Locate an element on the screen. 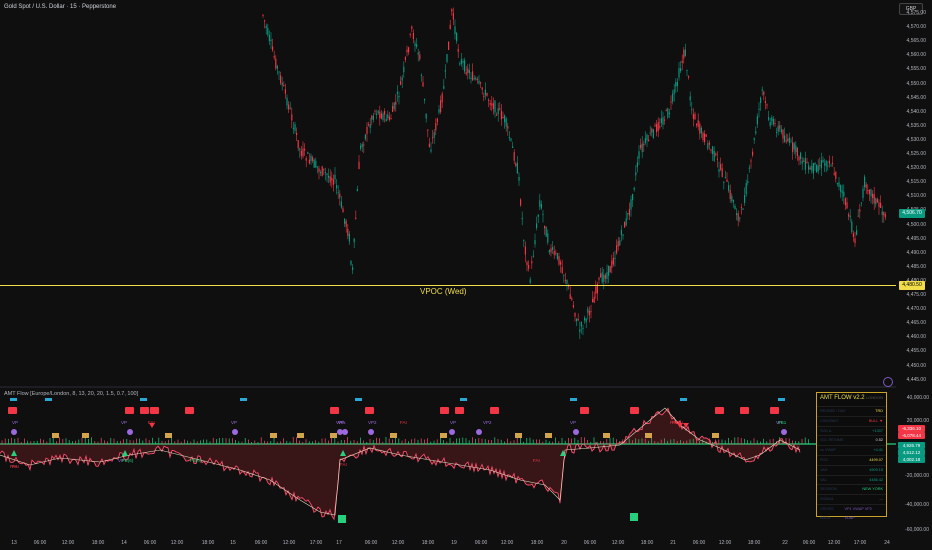 Image resolution: width=932 pixels, height=550 pixels. amt-panel-row: VAH 4509.15 is located at coordinates (851, 469).